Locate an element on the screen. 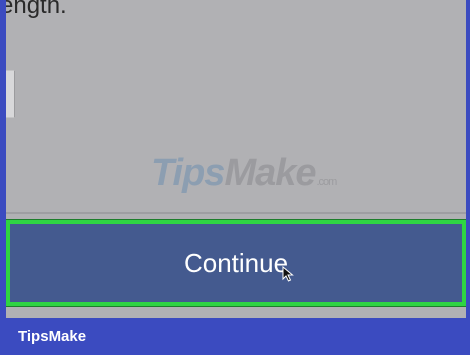 Image resolution: width=470 pixels, height=355 pixels. continue-button-label: Continue is located at coordinates (236, 262).